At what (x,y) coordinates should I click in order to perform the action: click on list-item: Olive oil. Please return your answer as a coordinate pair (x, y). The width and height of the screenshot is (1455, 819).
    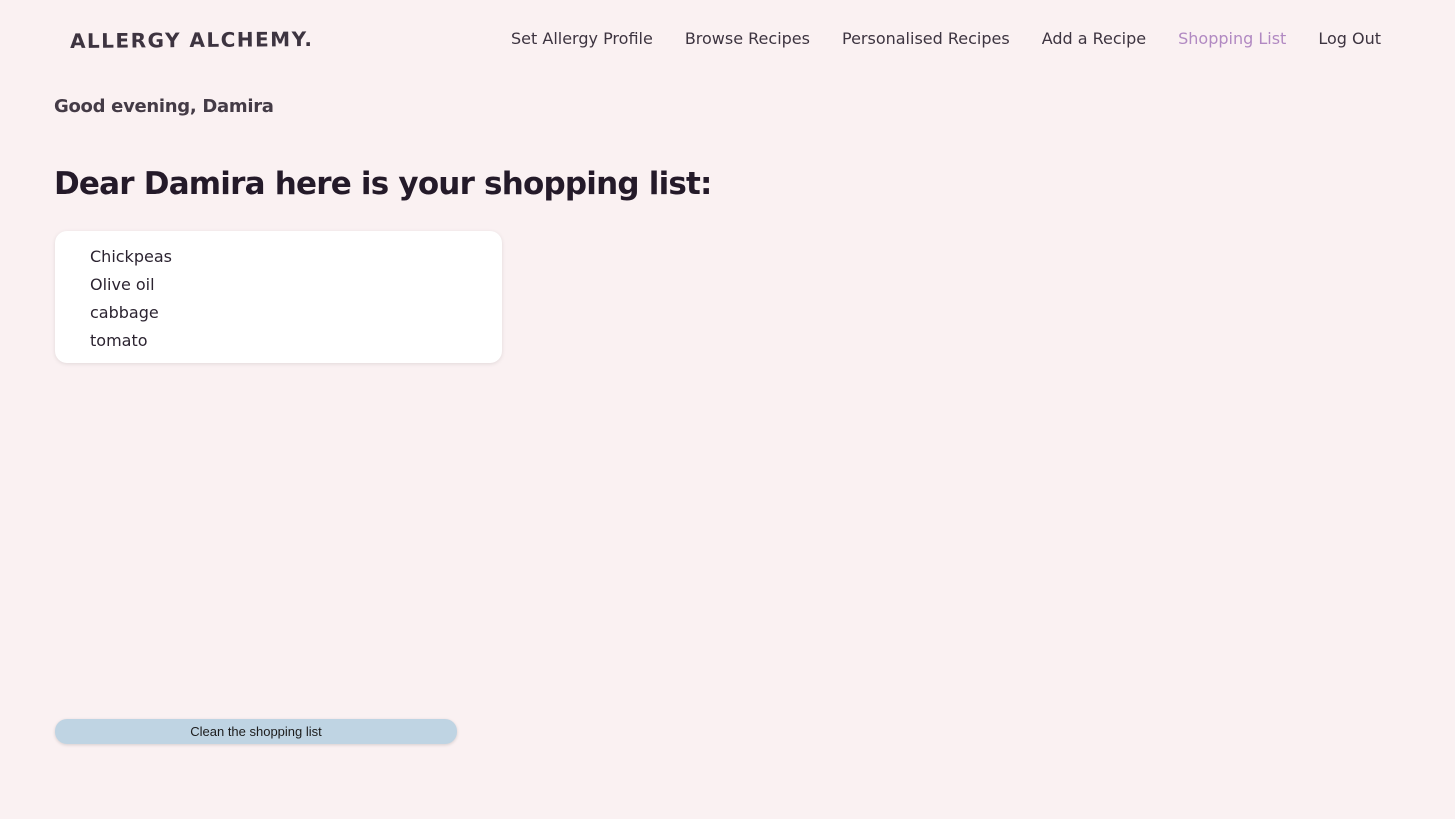
    Looking at the image, I should click on (122, 284).